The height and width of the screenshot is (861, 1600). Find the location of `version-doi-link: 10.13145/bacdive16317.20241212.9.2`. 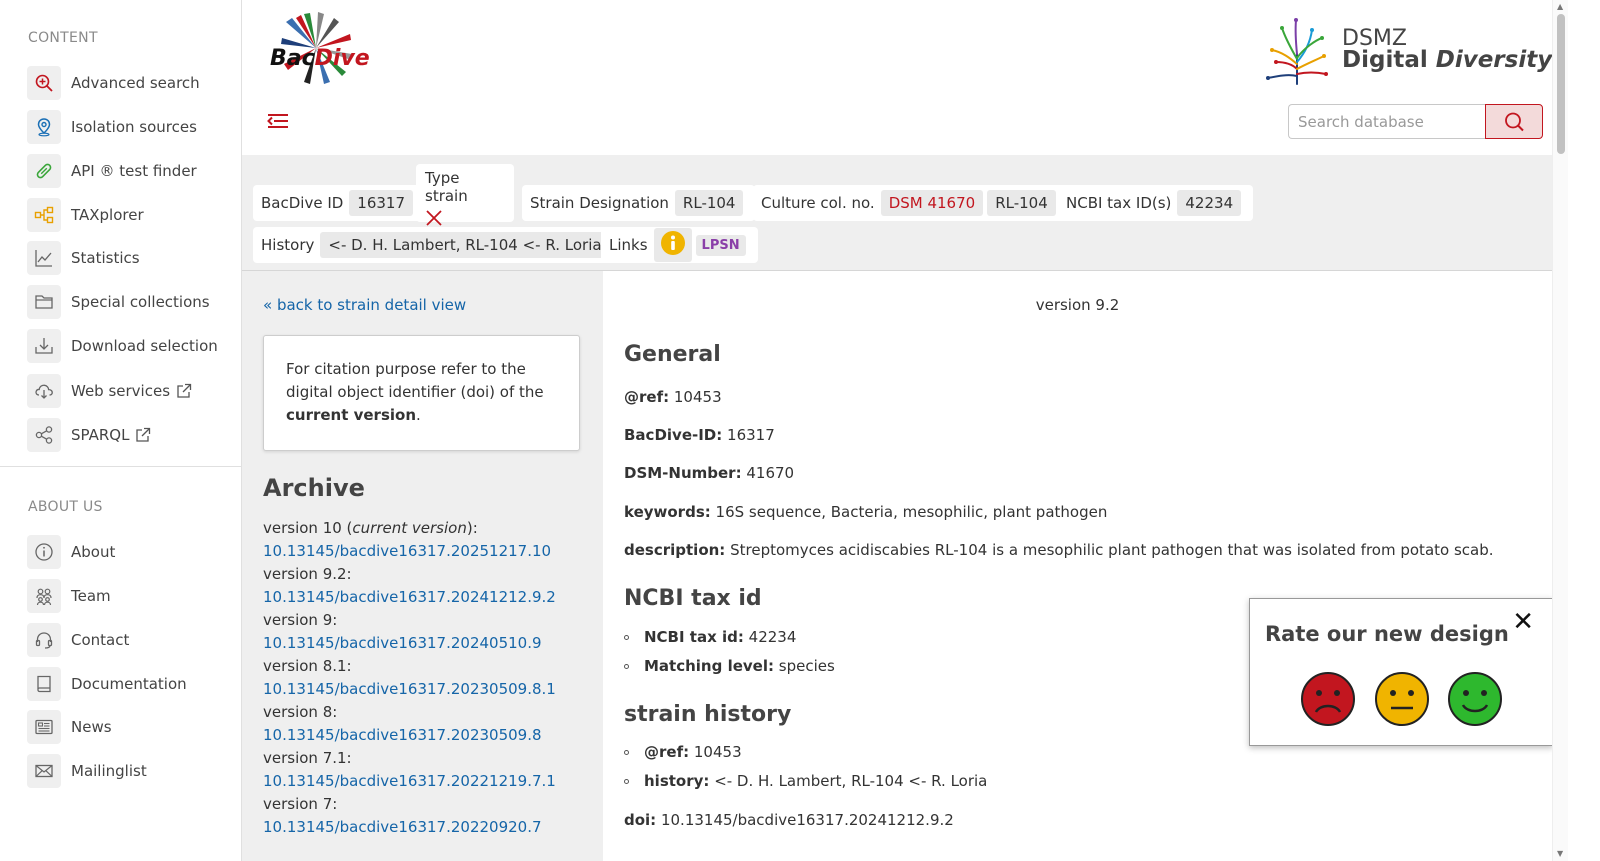

version-doi-link: 10.13145/bacdive16317.20241212.9.2 is located at coordinates (428, 597).